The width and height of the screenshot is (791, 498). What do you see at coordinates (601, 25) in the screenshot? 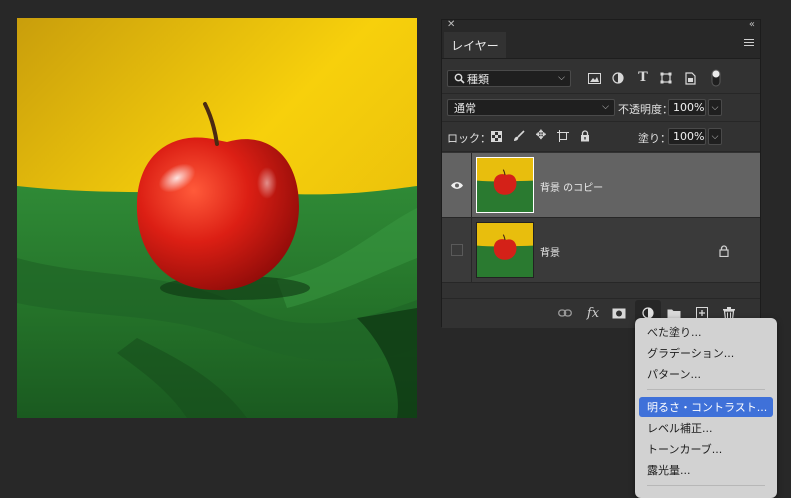
I see `panel-title-bar: ✕ «` at bounding box center [601, 25].